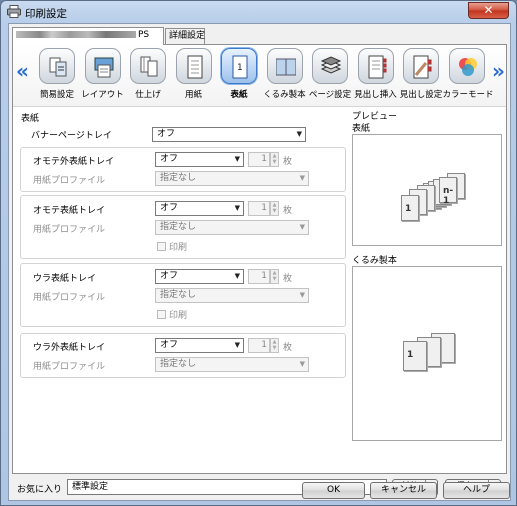 The width and height of the screenshot is (517, 506). Describe the element at coordinates (199, 345) in the screenshot. I see `back-outer-tray-select: オフ ▼` at that location.